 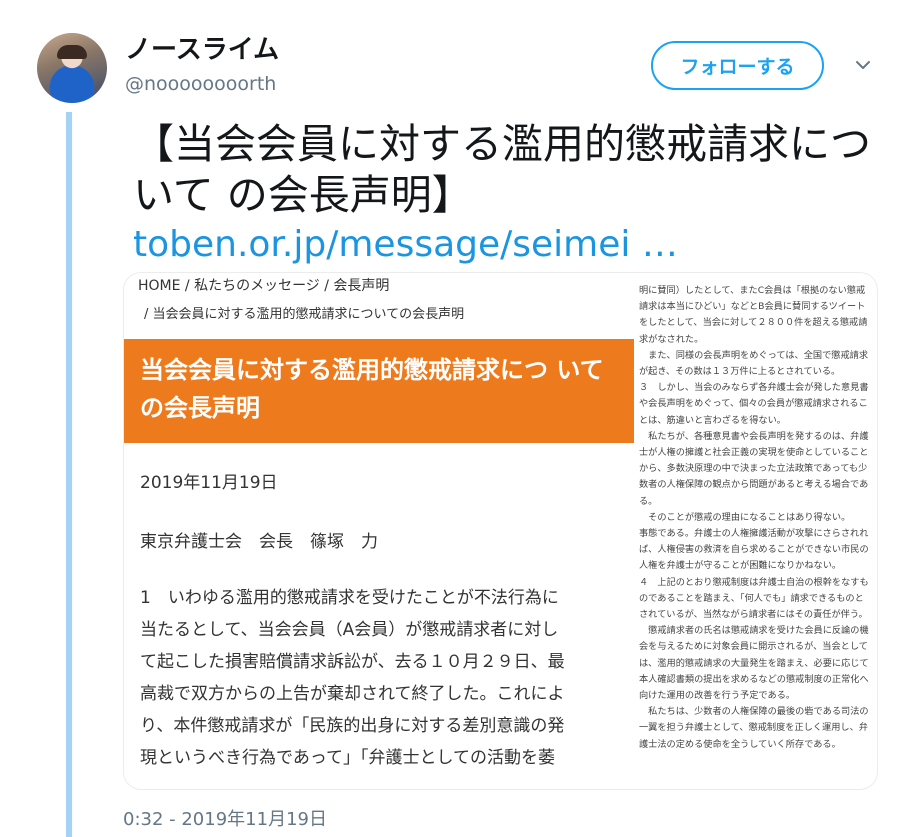 What do you see at coordinates (225, 818) in the screenshot?
I see `tweet-timestamp: 0:32 - 2019年11月19日` at bounding box center [225, 818].